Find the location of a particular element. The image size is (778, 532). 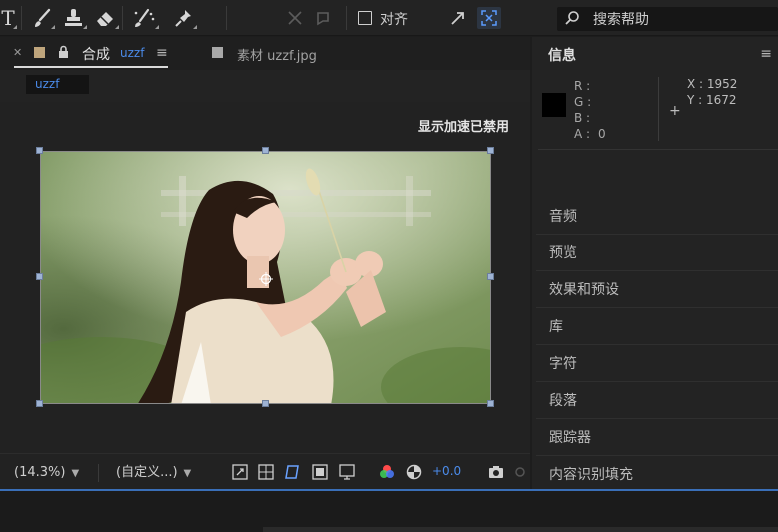

world-axis-icon is located at coordinates (323, 19).